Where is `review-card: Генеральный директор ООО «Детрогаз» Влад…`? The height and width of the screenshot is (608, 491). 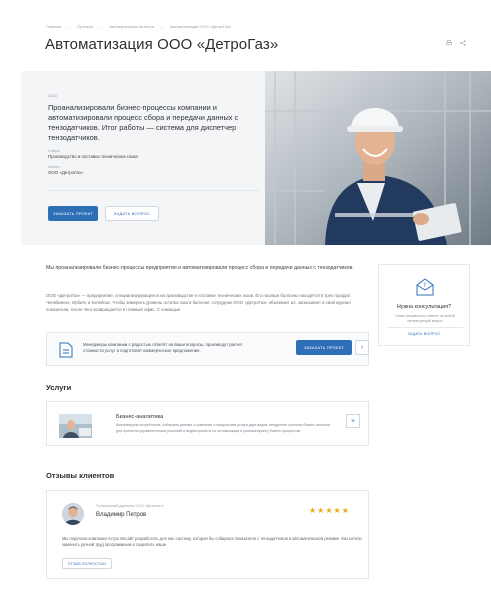
review-card: Генеральный директор ООО «Детрогаз» Влад… is located at coordinates (207, 534).